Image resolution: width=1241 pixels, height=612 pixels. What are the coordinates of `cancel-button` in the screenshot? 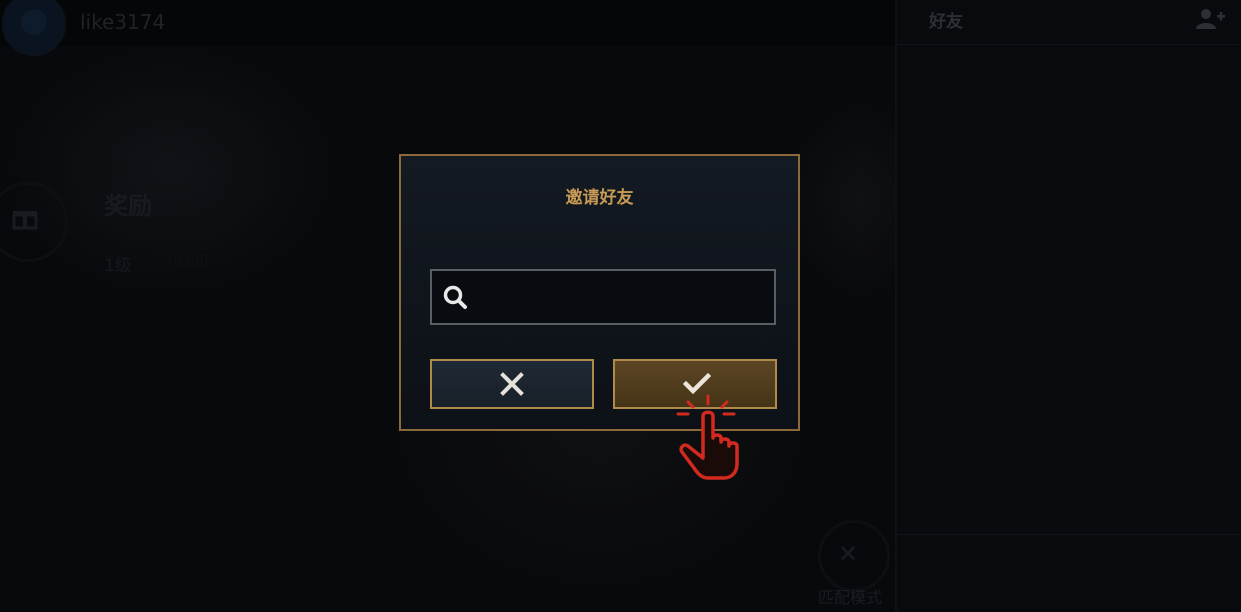 It's located at (512, 384).